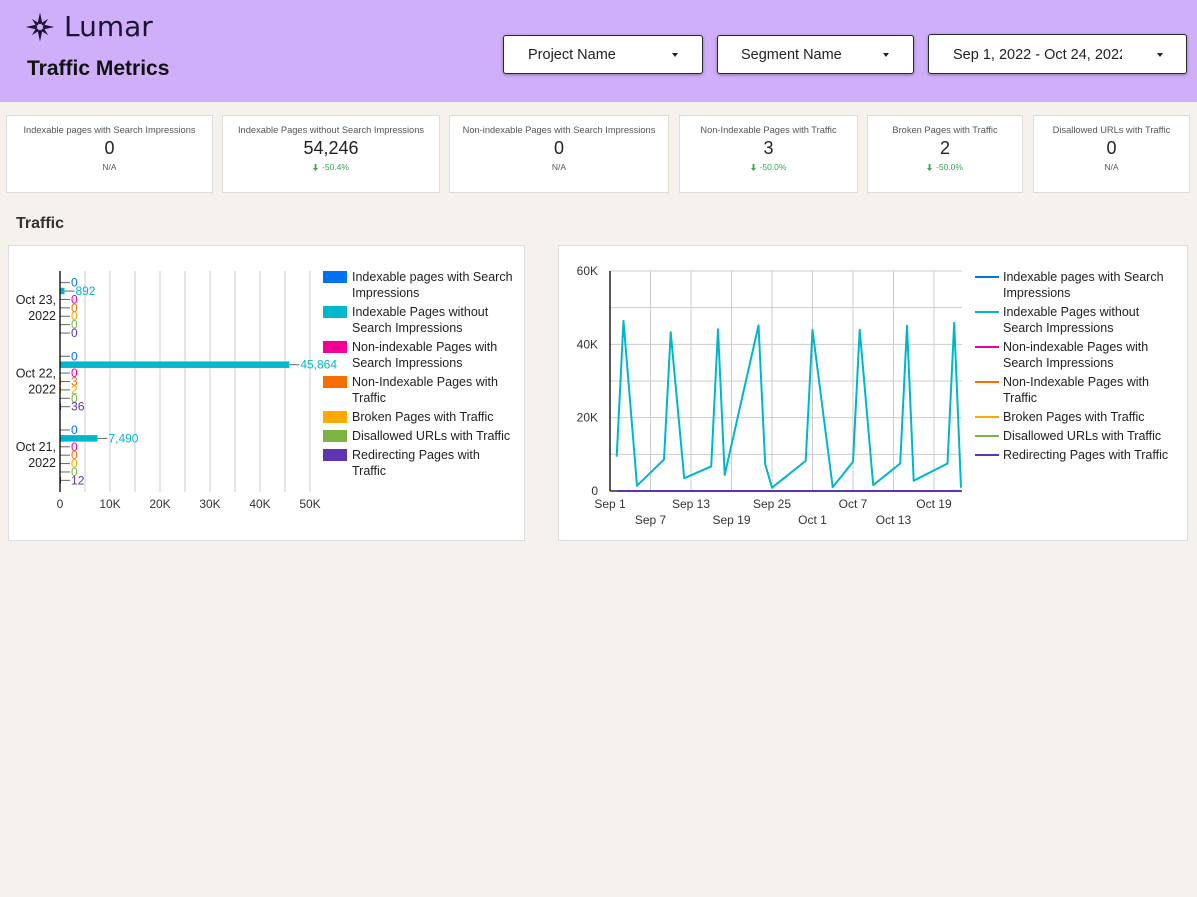 The width and height of the screenshot is (1197, 897). What do you see at coordinates (934, 504) in the screenshot?
I see `x-tick-label: Oct 19` at bounding box center [934, 504].